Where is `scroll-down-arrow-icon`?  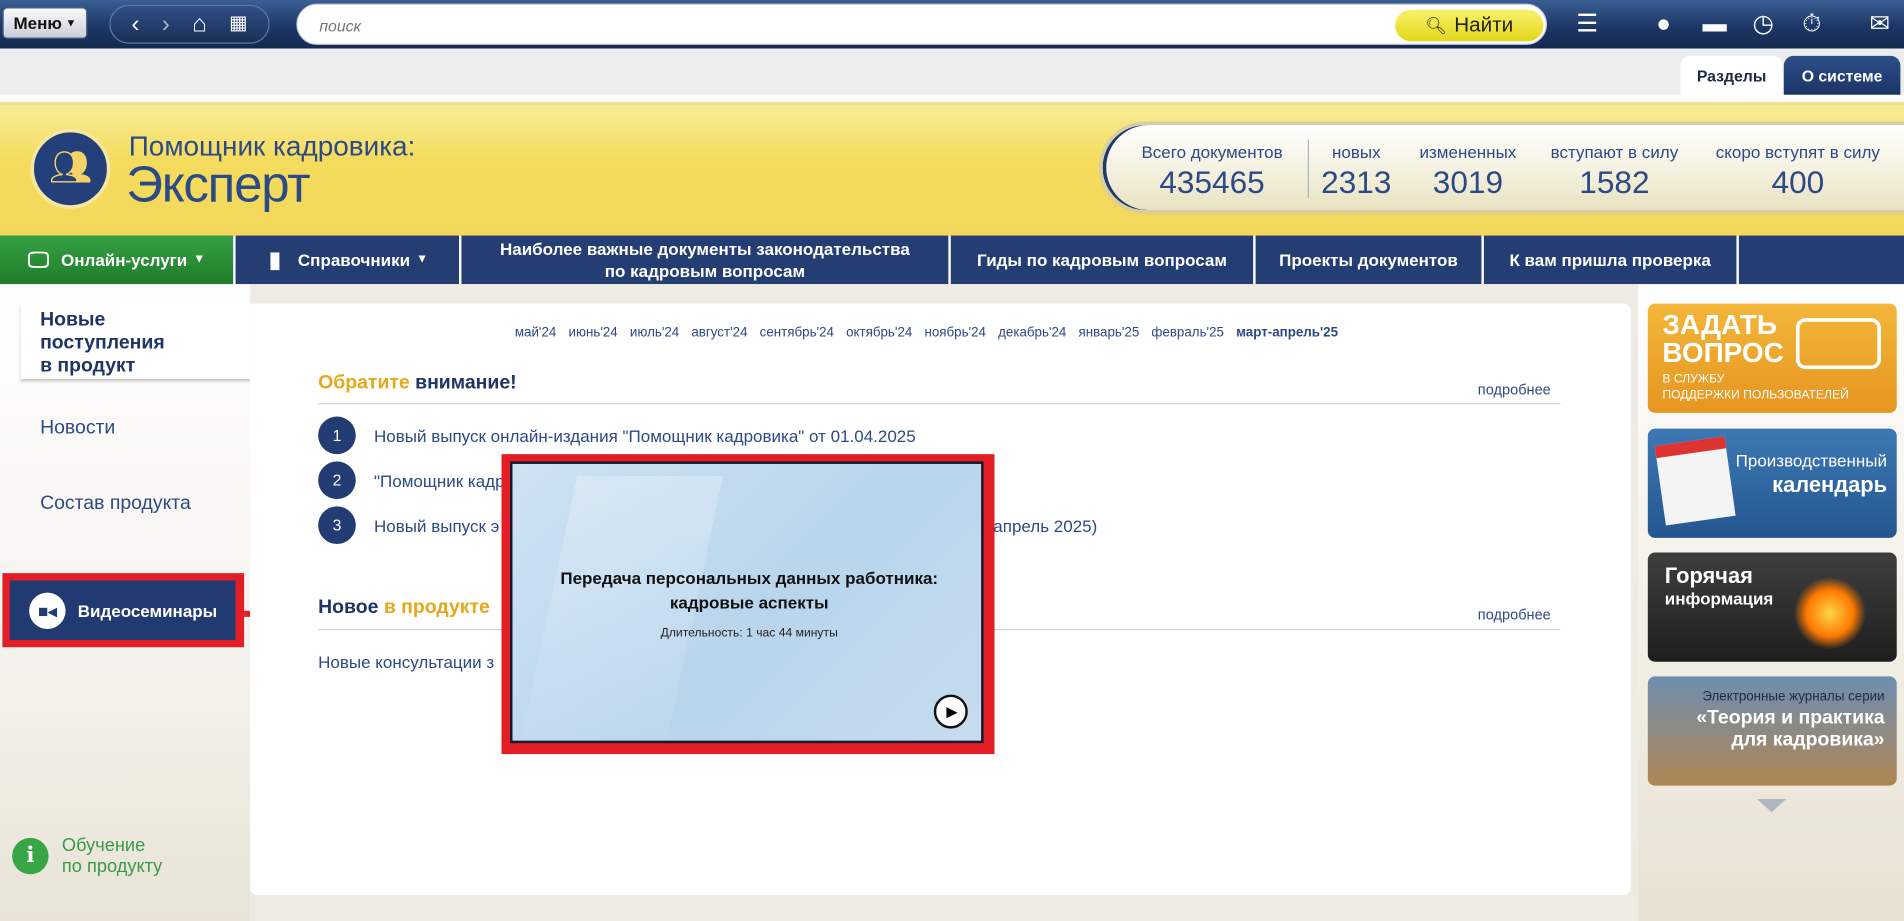
scroll-down-arrow-icon is located at coordinates (1772, 806).